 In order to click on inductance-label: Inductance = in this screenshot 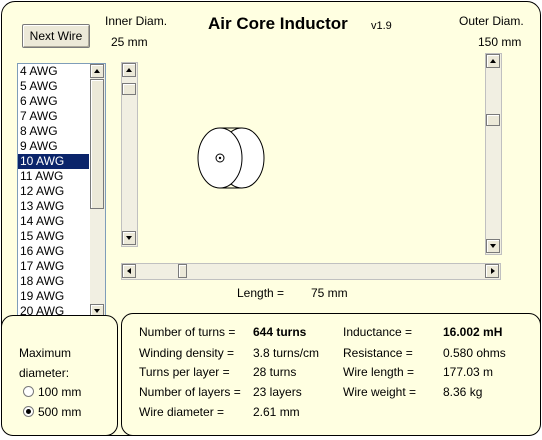, I will do `click(378, 332)`.